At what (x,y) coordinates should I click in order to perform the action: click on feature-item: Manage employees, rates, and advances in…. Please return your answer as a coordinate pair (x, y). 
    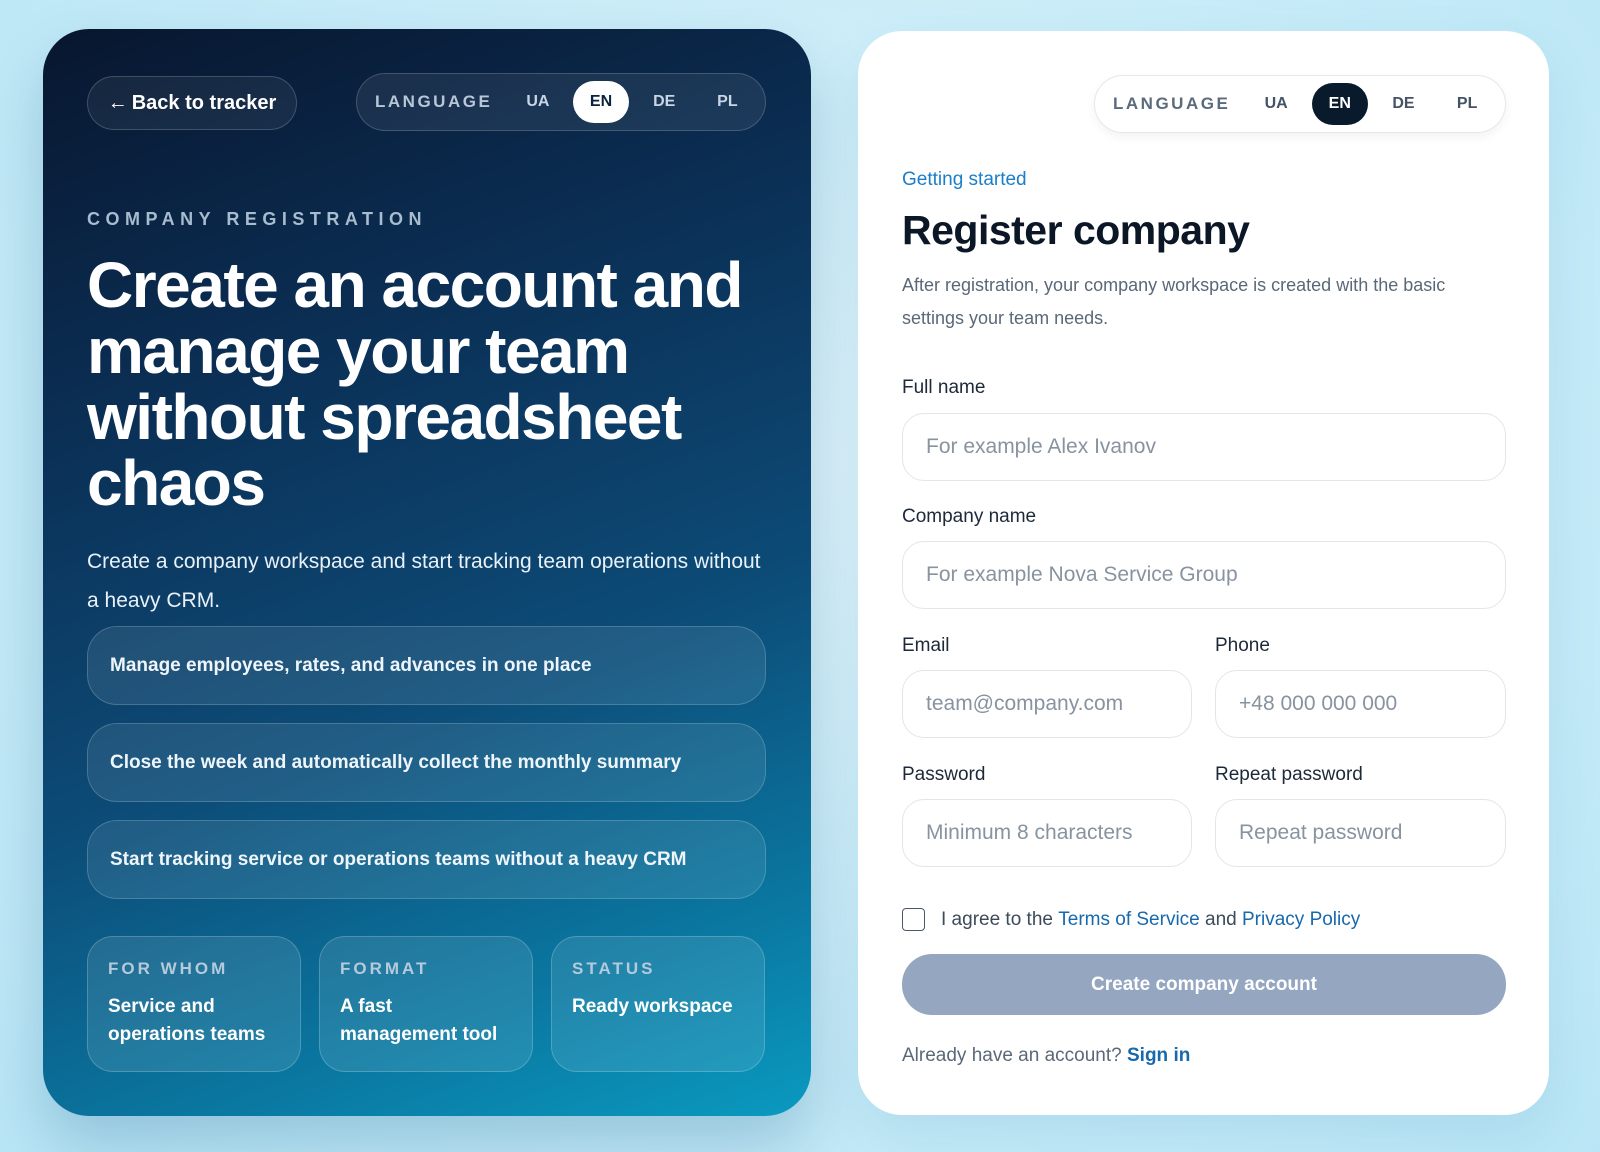
    Looking at the image, I should click on (426, 665).